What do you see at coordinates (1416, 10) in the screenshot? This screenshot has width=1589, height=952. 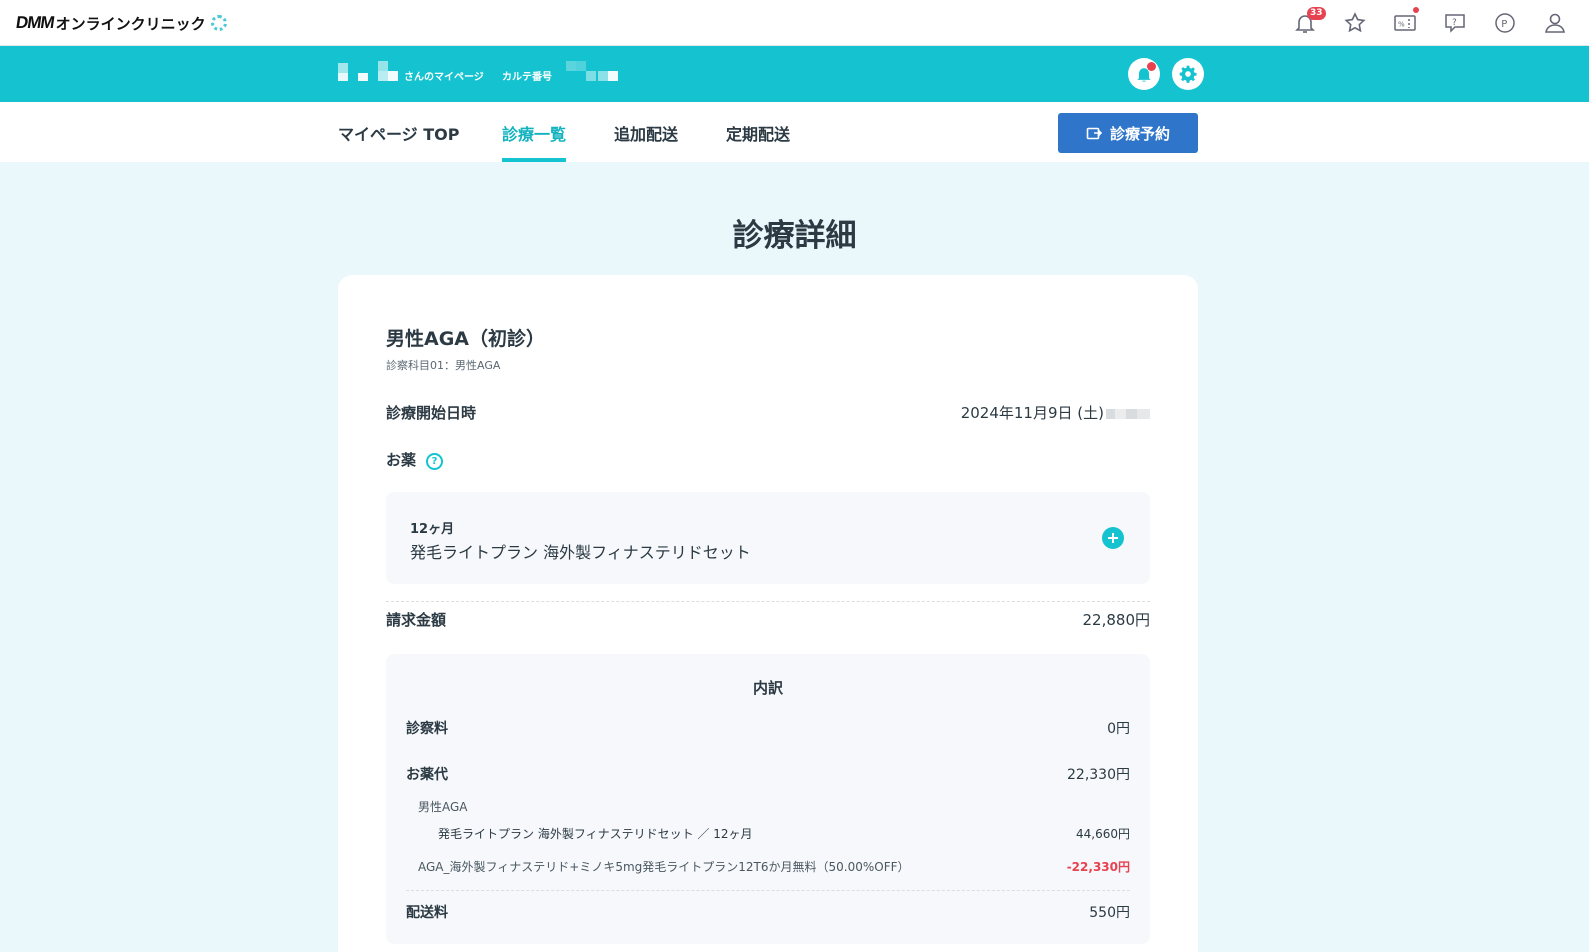 I see `coupon-new-dot` at bounding box center [1416, 10].